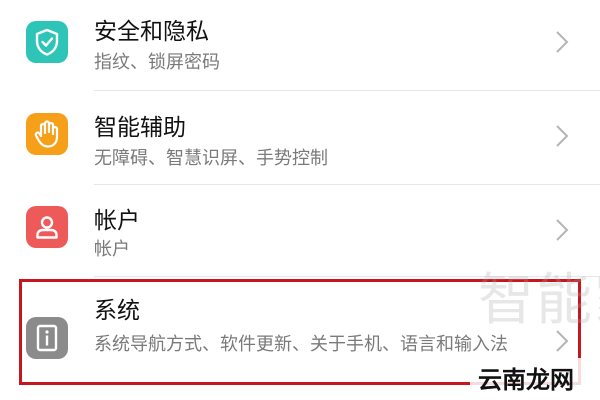 The image size is (600, 400). What do you see at coordinates (112, 249) in the screenshot?
I see `item-subtitle: 帐户` at bounding box center [112, 249].